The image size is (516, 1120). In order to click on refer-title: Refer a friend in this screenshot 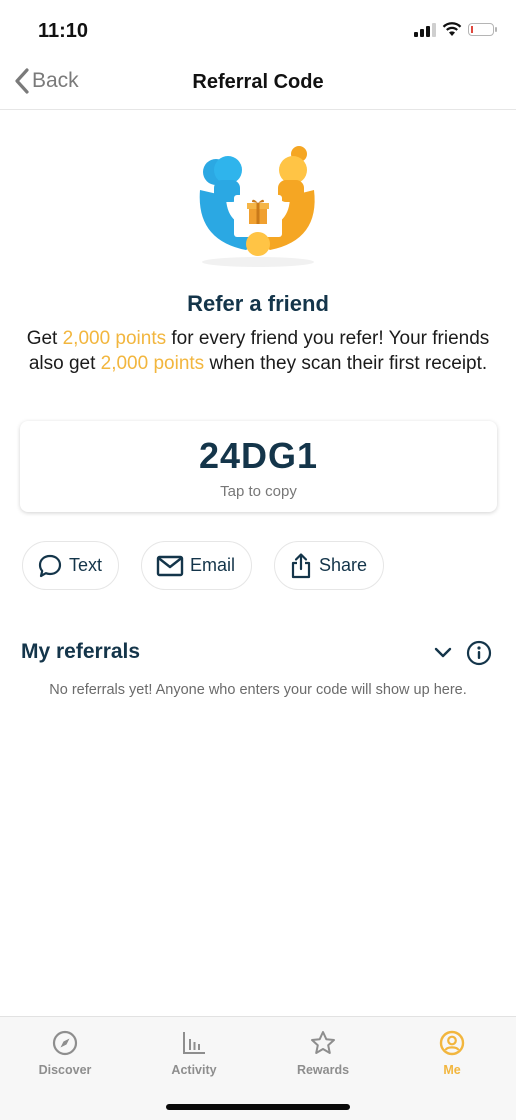, I will do `click(258, 303)`.